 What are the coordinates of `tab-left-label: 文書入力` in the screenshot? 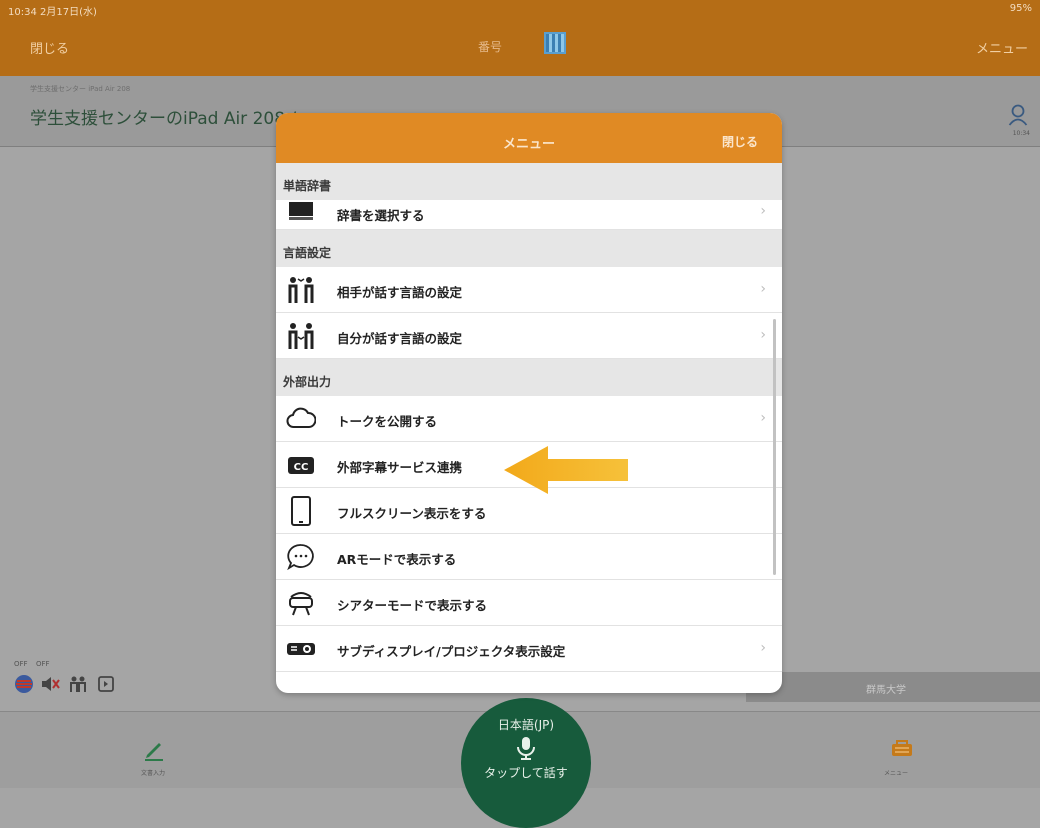 It's located at (153, 773).